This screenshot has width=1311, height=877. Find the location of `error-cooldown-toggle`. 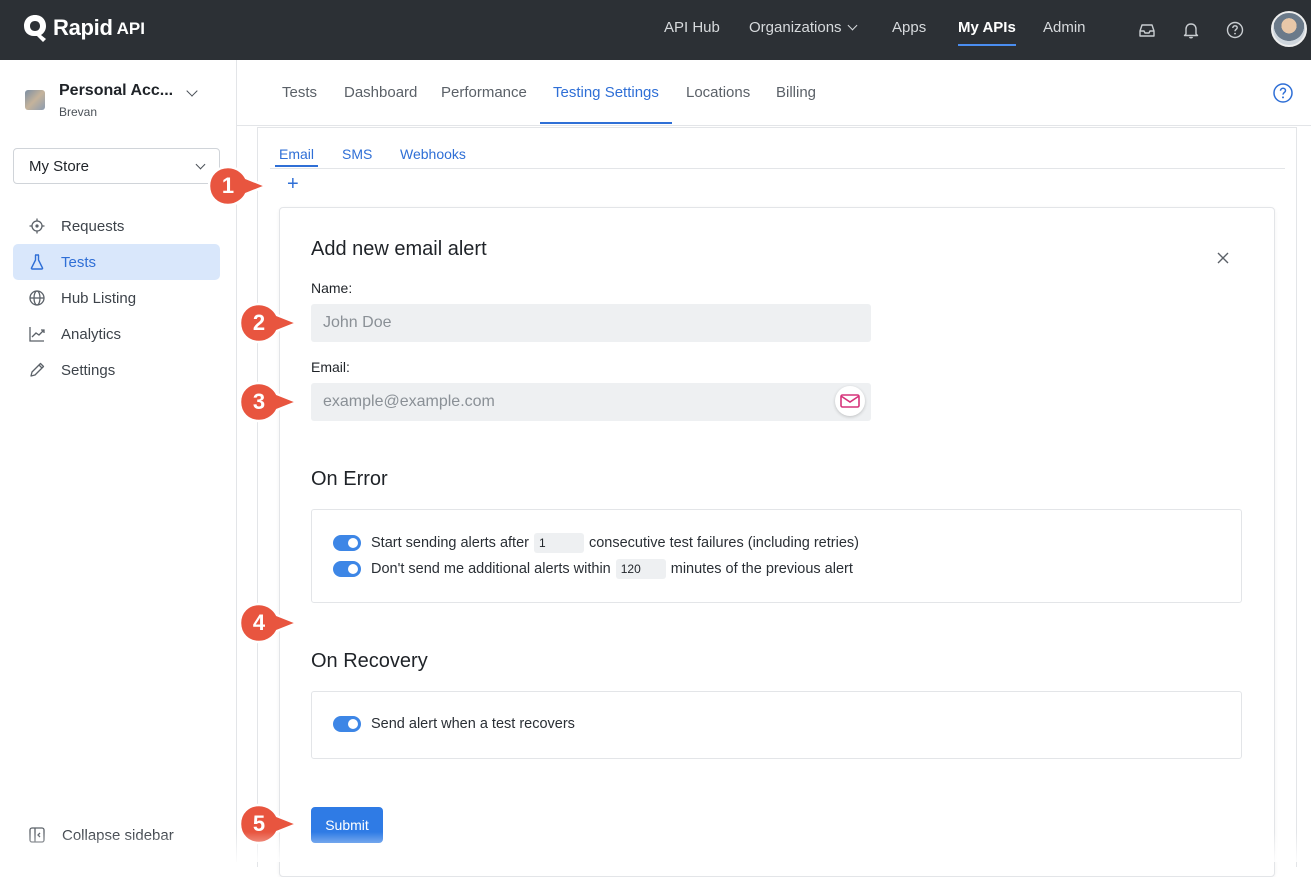

error-cooldown-toggle is located at coordinates (347, 569).